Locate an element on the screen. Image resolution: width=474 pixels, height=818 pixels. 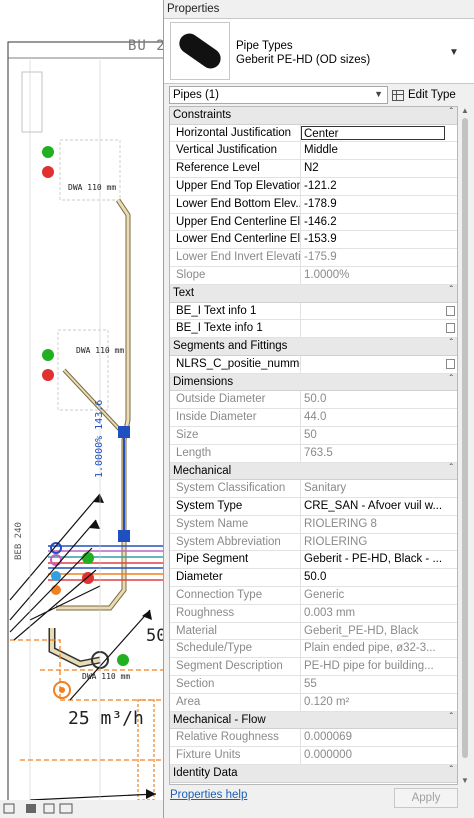
property-group-header: Dimensions ˆ is located at coordinates (313, 382).